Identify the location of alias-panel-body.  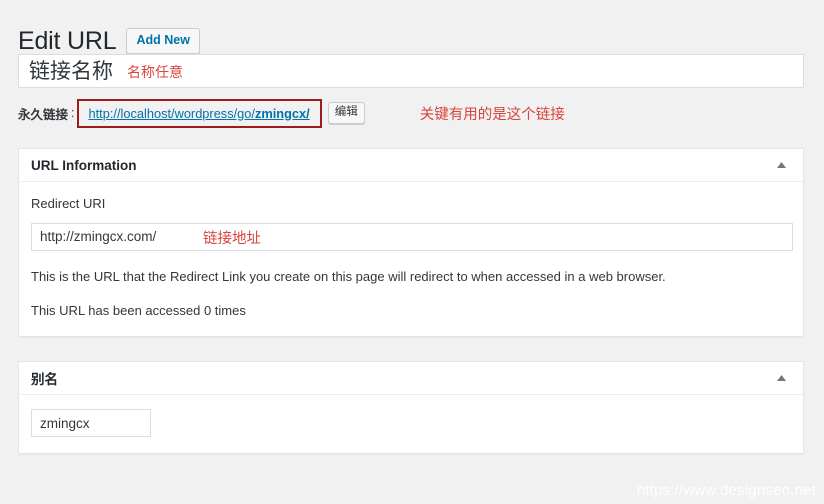
(411, 424).